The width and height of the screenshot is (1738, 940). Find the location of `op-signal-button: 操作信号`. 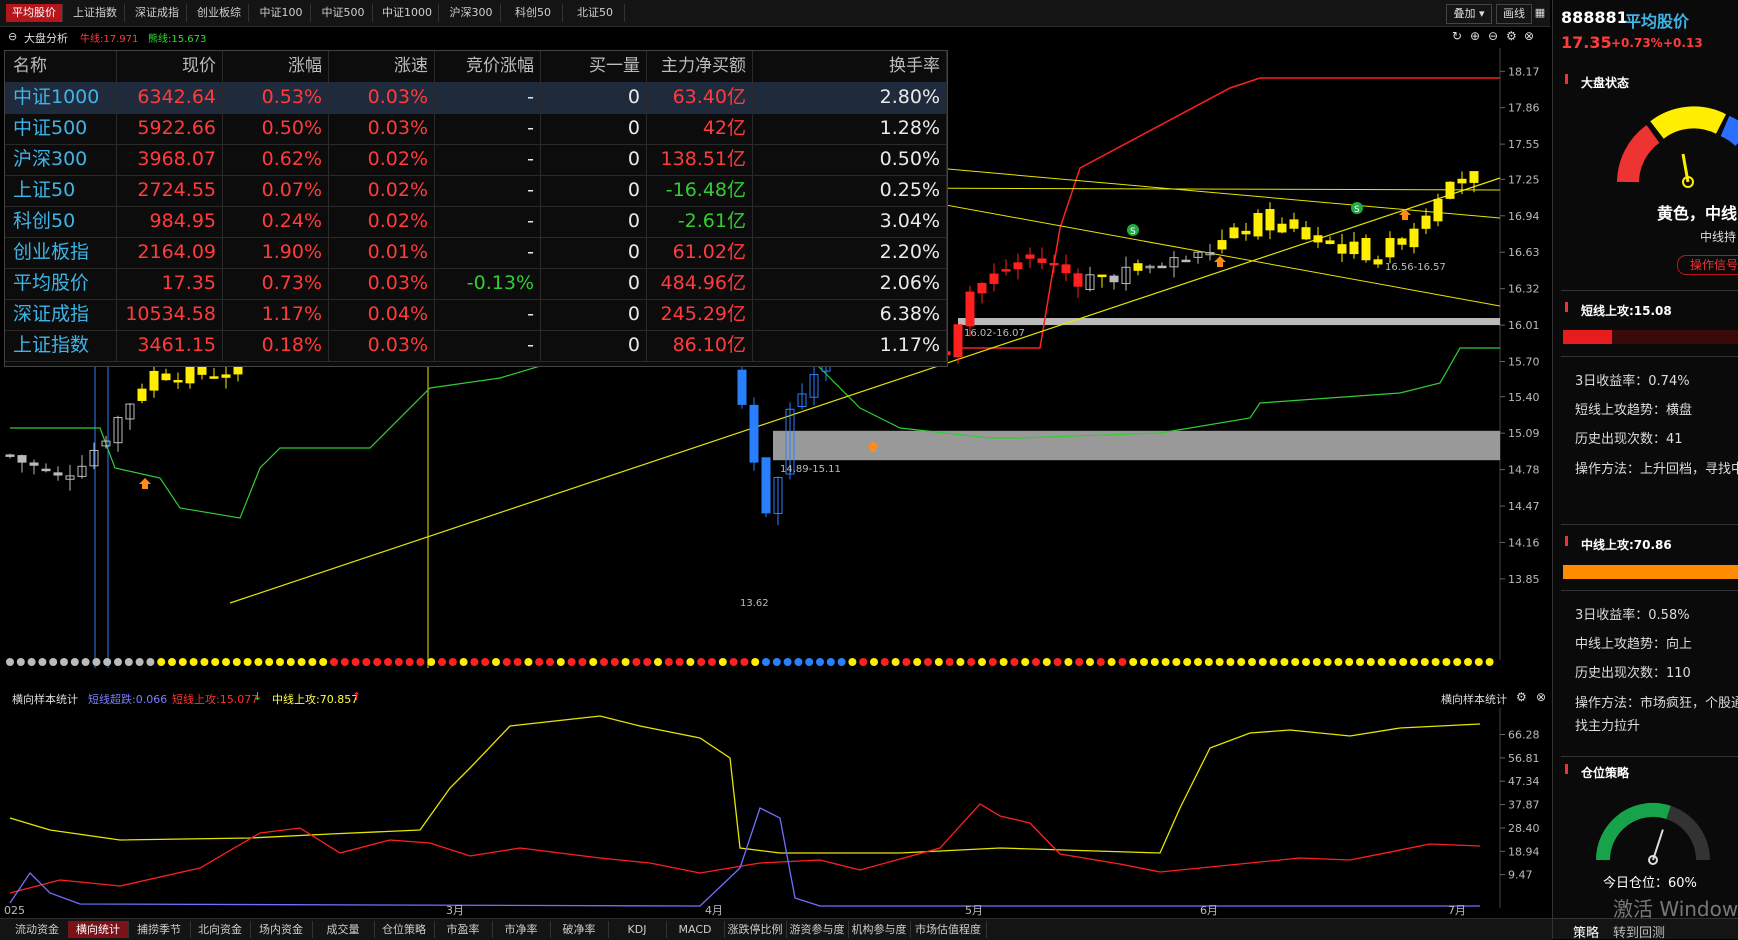

op-signal-button: 操作信号 is located at coordinates (1707, 265).